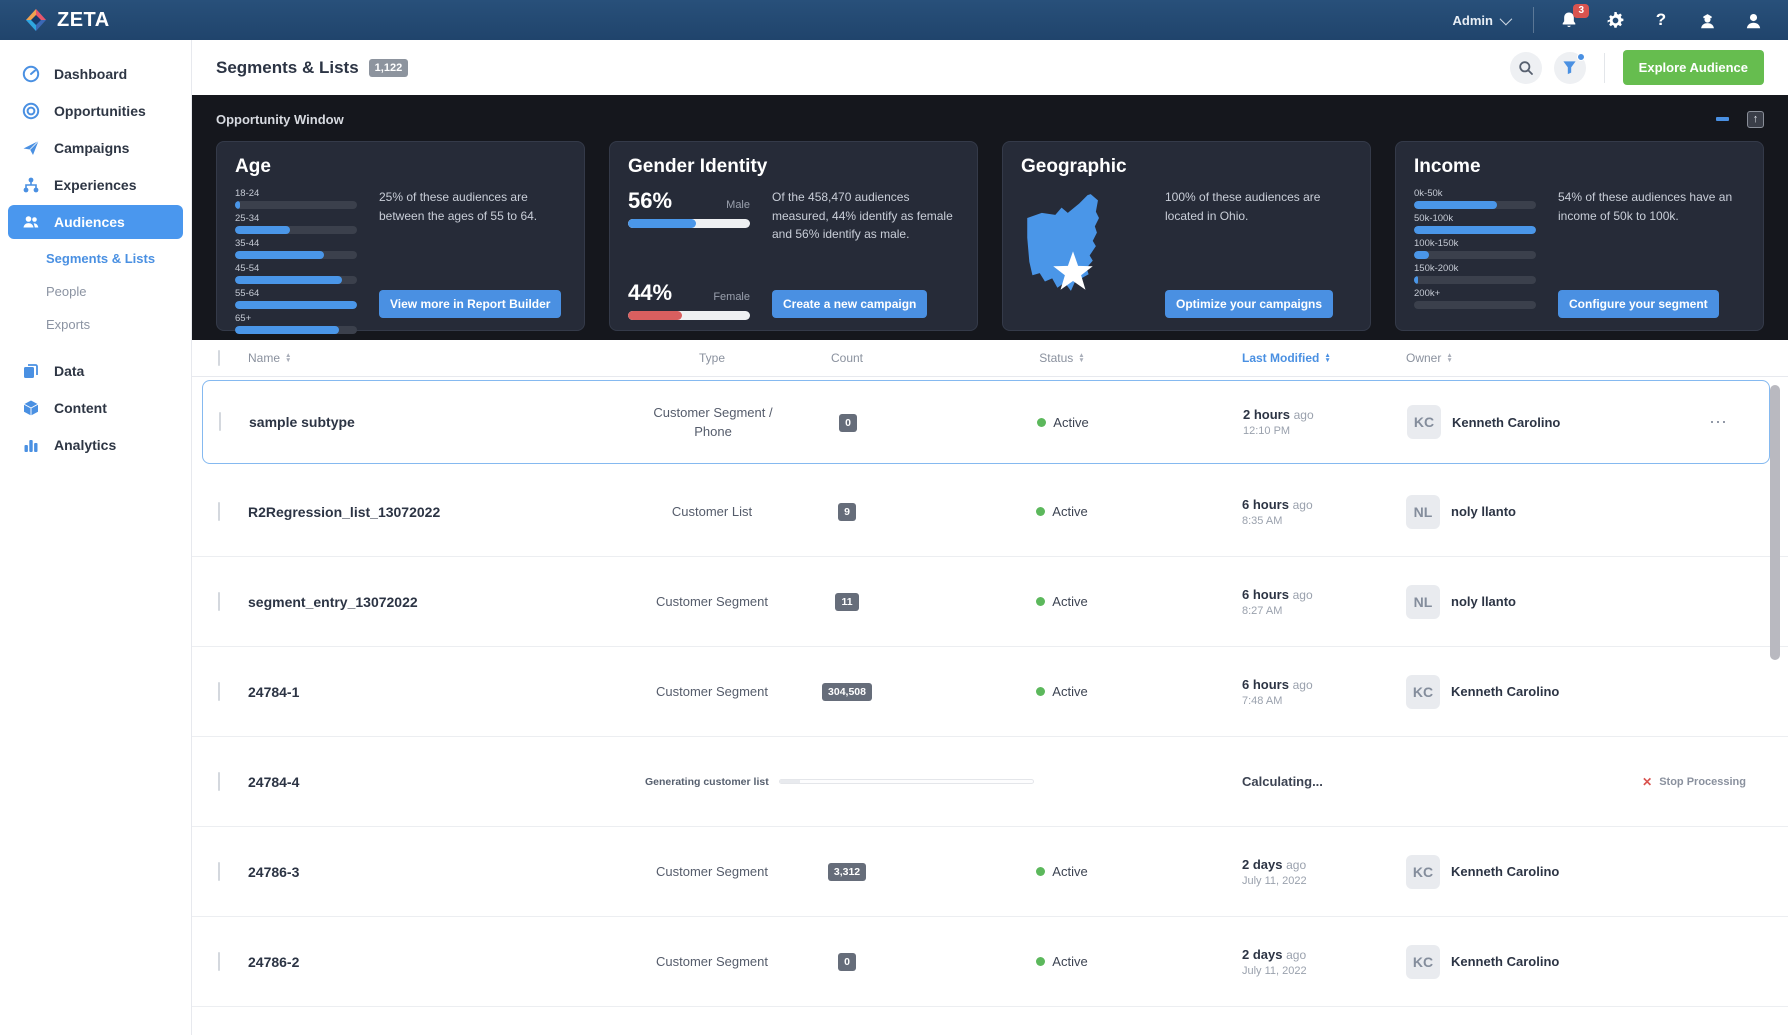 The image size is (1788, 1035). Describe the element at coordinates (95, 148) in the screenshot. I see `sidebar-item-campaigns: Campaigns` at that location.